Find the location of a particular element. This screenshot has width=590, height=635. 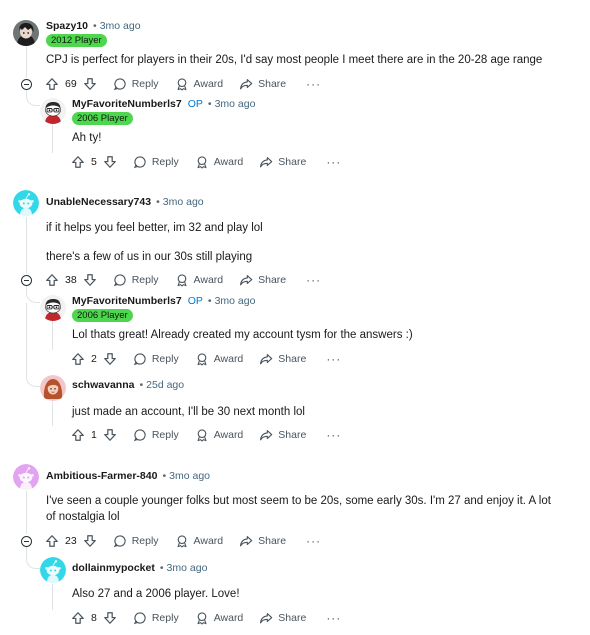

user-flair: 2012 Player is located at coordinates (76, 40).